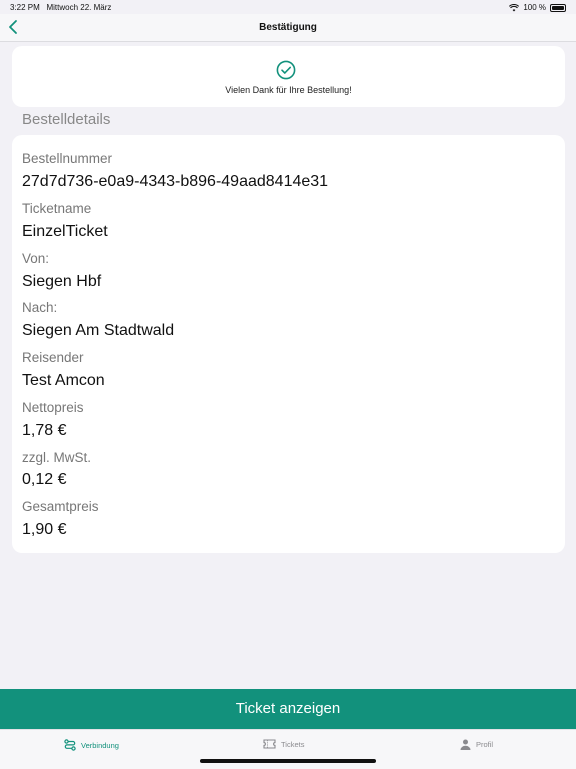  Describe the element at coordinates (53, 357) in the screenshot. I see `traveler-label: Reisender` at that location.